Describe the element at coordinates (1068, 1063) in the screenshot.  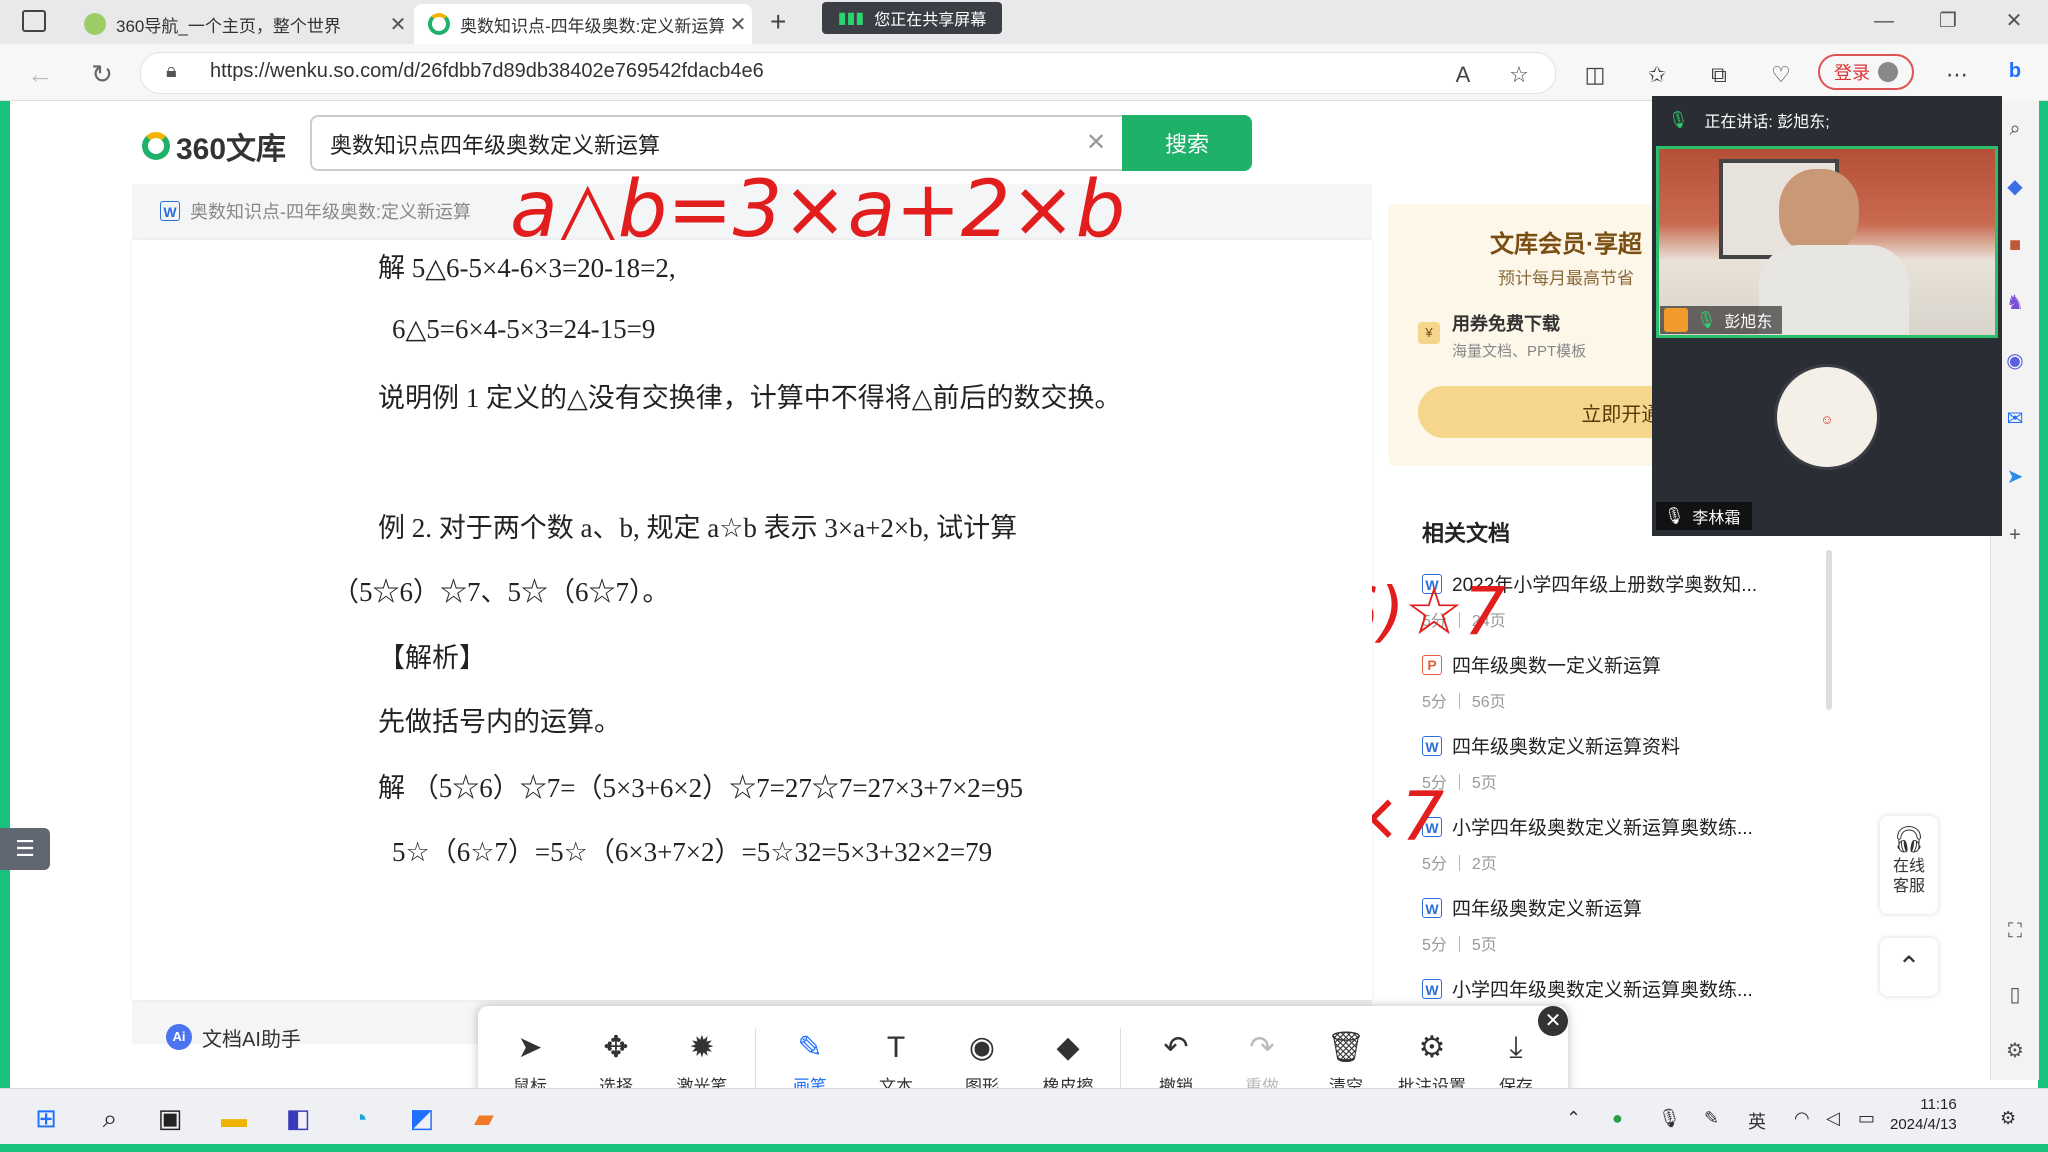
I see `tool-button: ◆ 橡皮擦` at that location.